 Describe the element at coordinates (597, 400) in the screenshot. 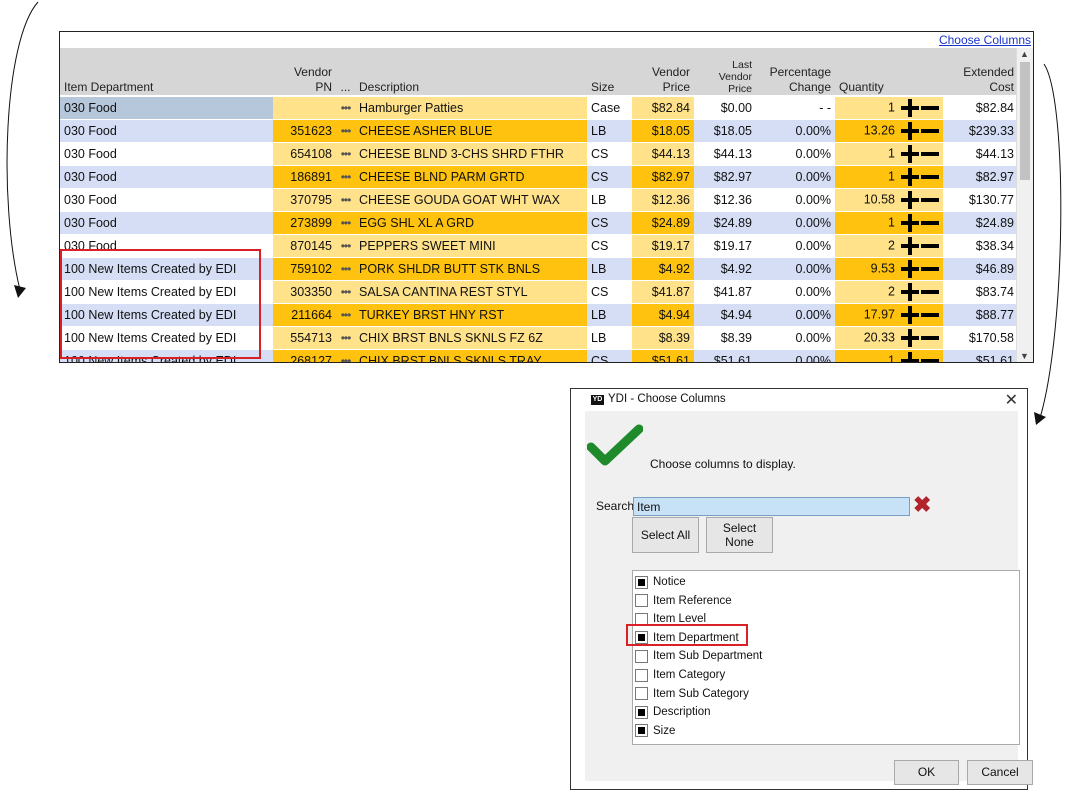

I see `app-icon: YD` at that location.